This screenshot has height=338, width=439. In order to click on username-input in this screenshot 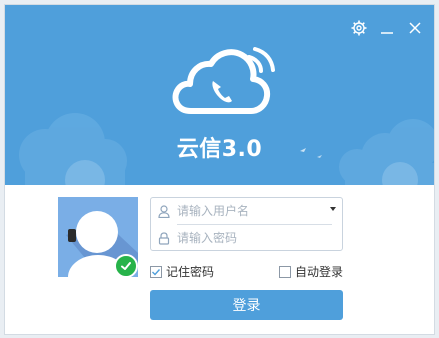, I will do `click(247, 211)`.